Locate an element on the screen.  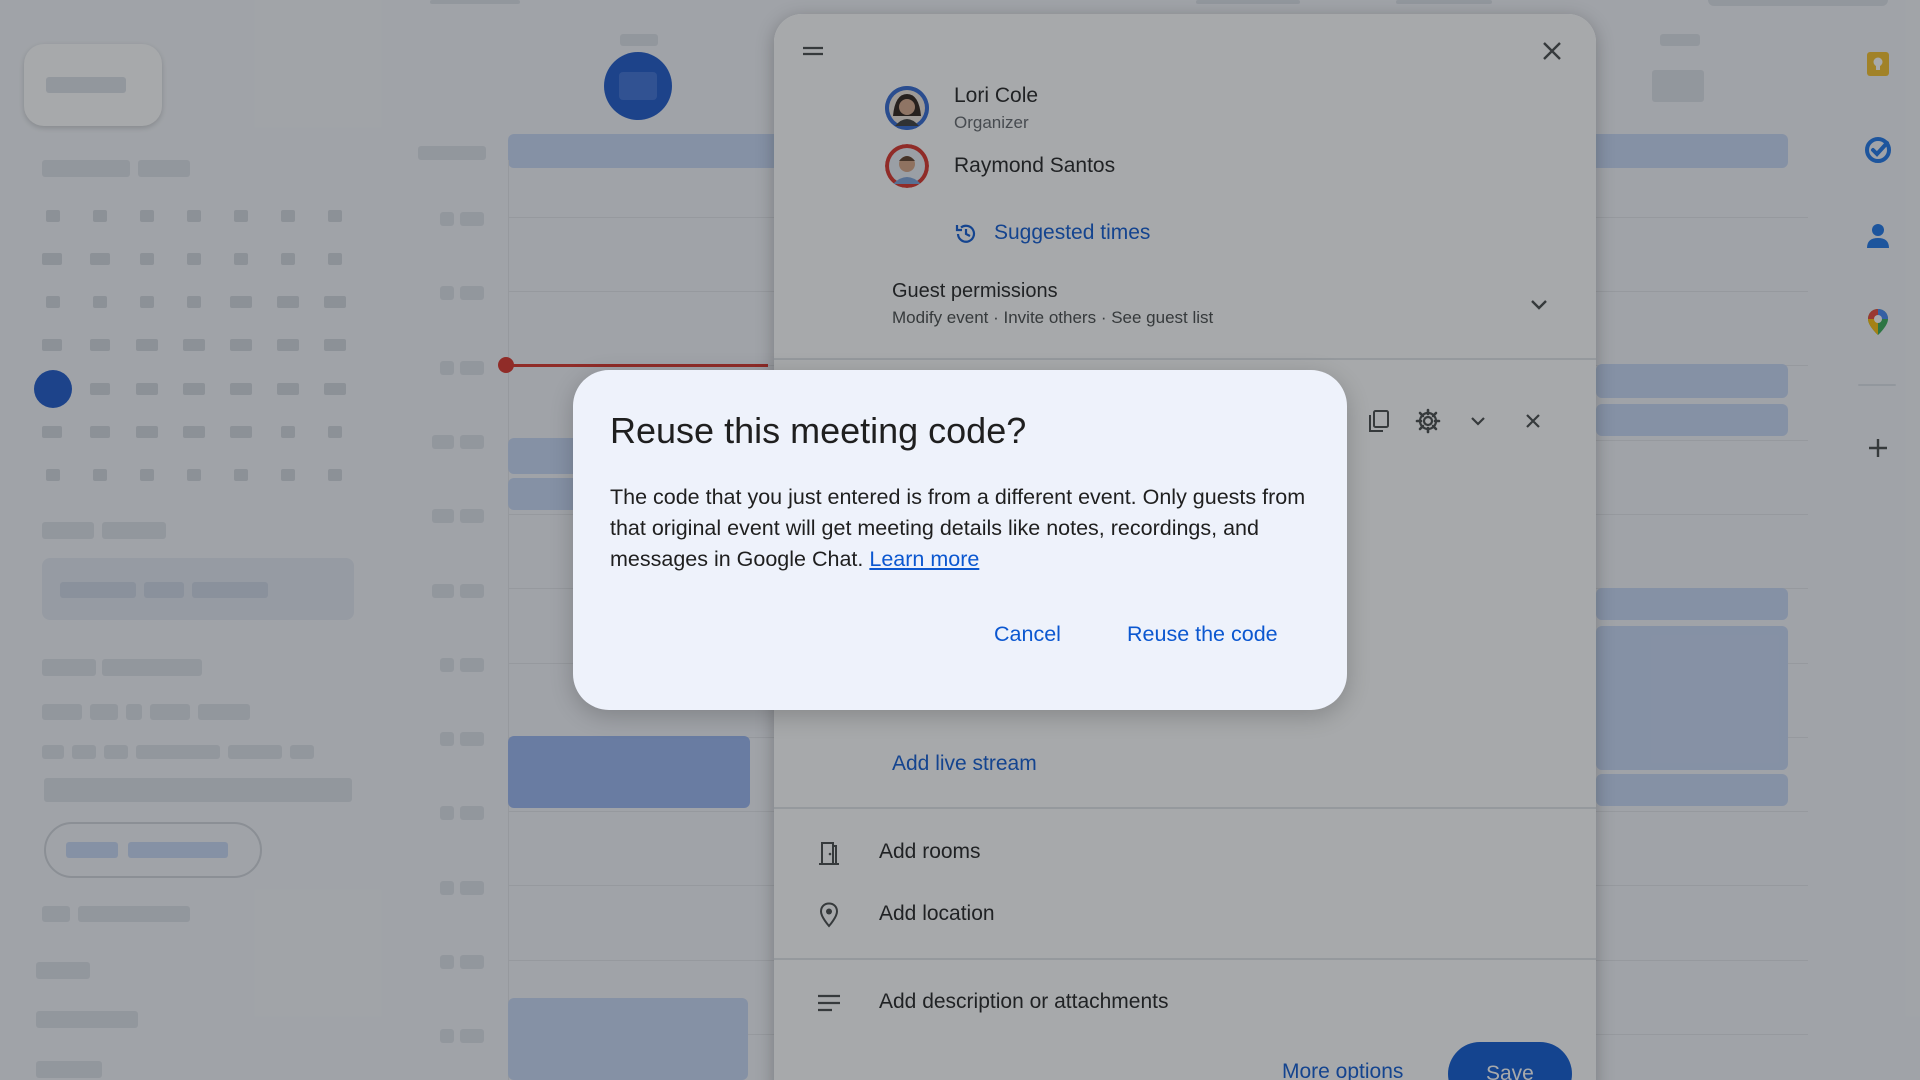
cancel-button: Cancel is located at coordinates (1027, 634).